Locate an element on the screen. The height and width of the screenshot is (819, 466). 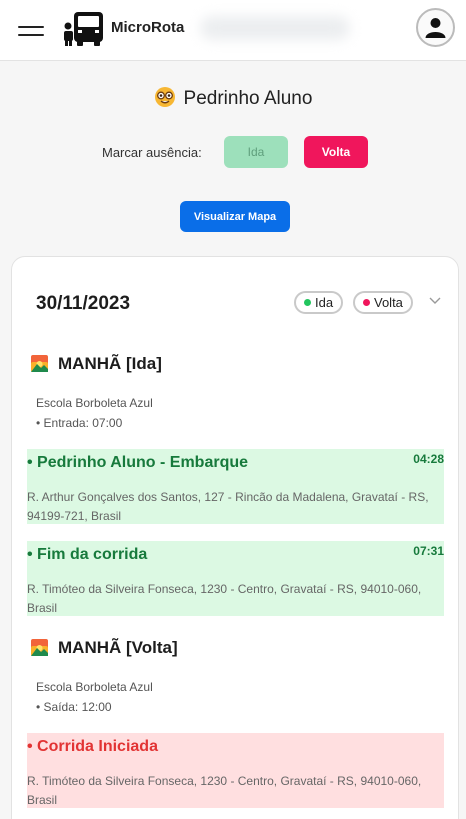
chip-volta-label: Volta is located at coordinates (388, 302).